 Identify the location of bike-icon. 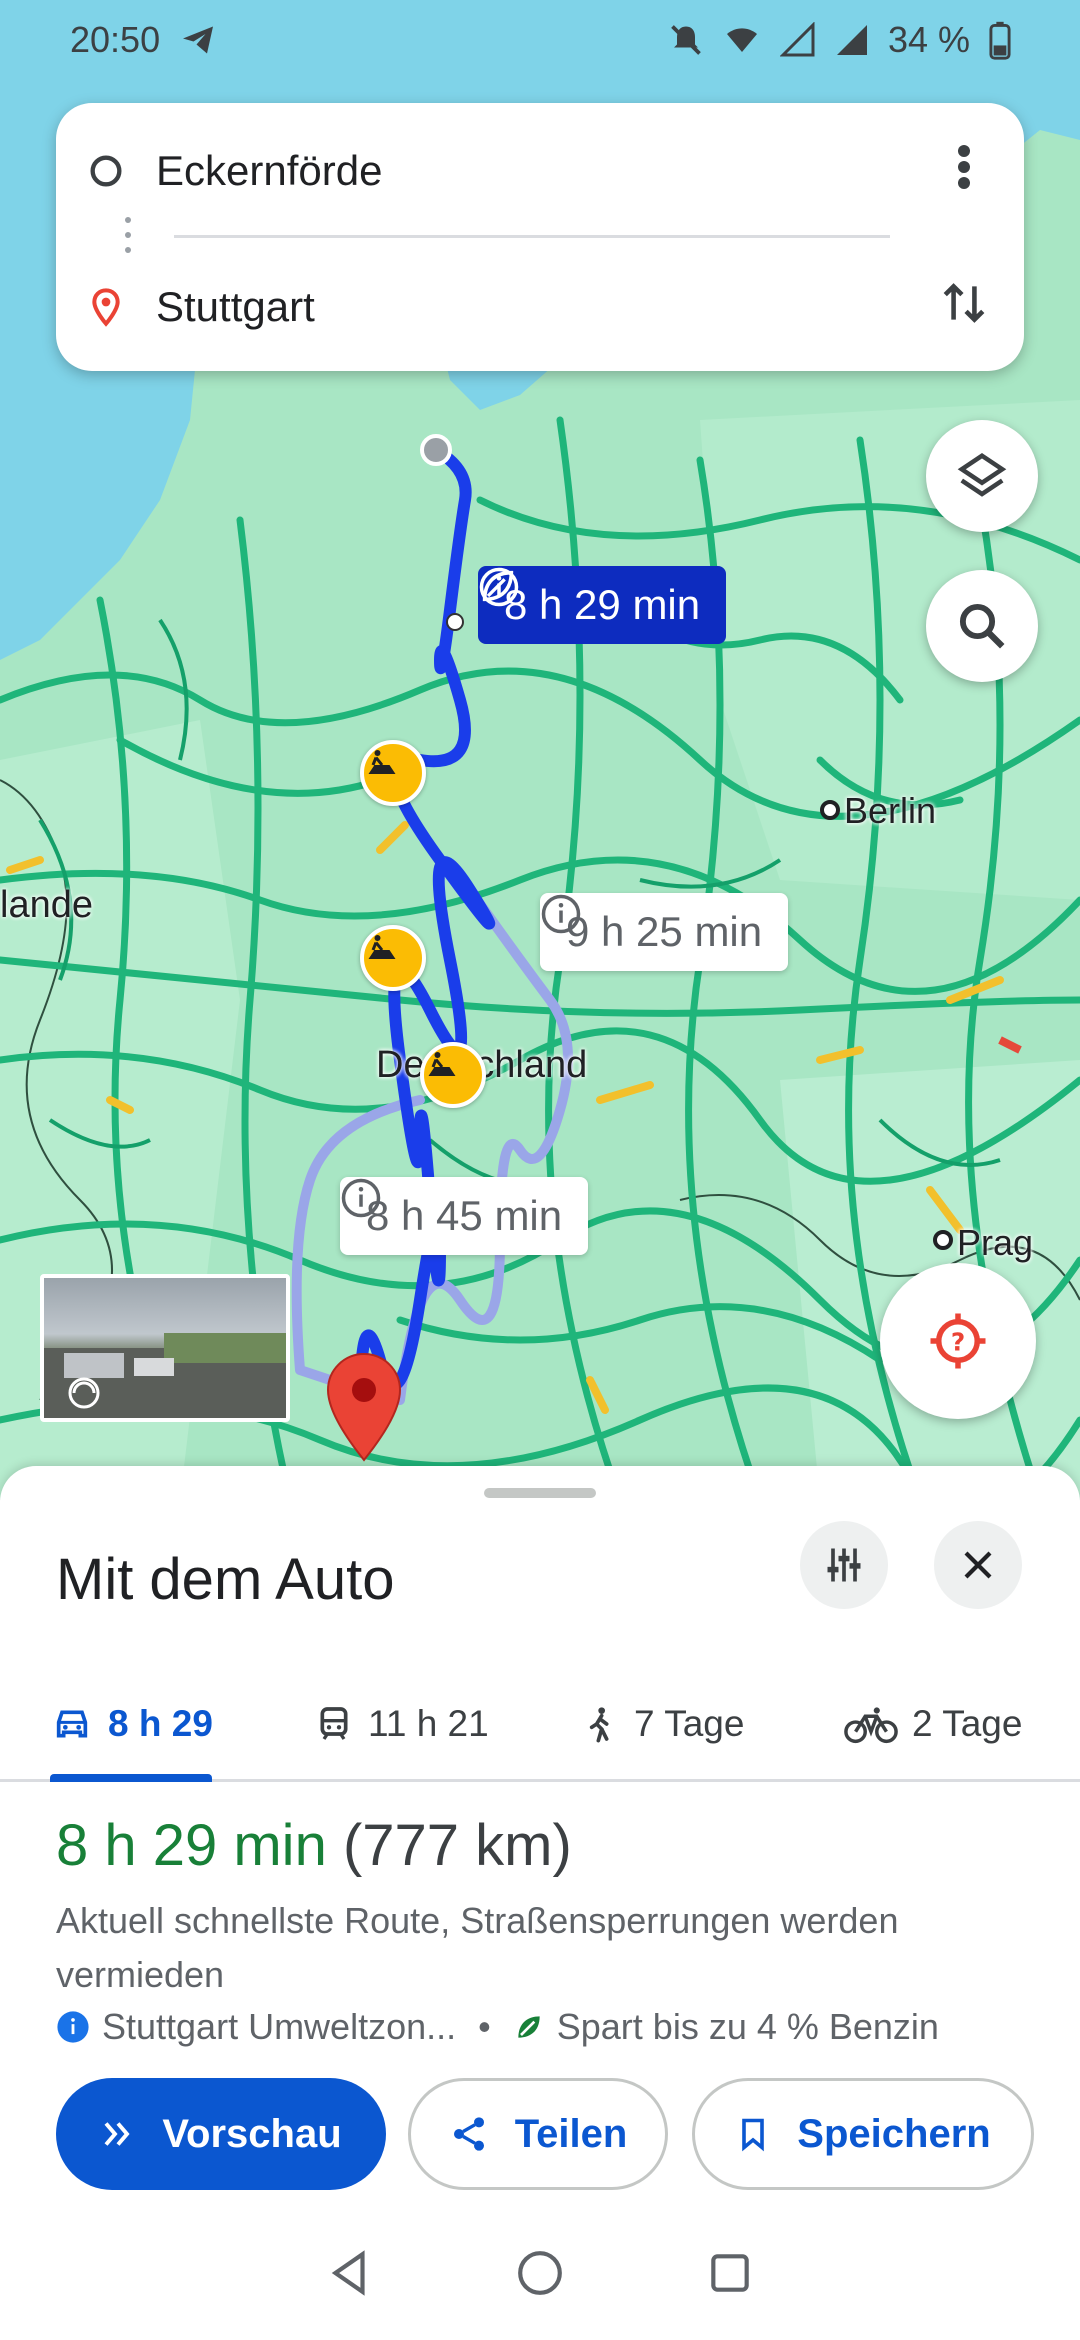
(871, 1725).